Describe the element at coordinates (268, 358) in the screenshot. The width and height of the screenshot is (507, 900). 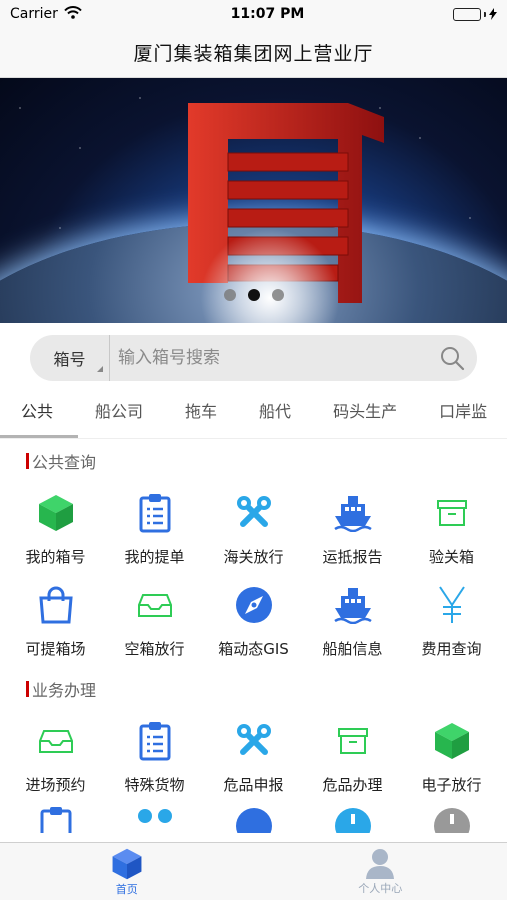
I see `search-input` at that location.